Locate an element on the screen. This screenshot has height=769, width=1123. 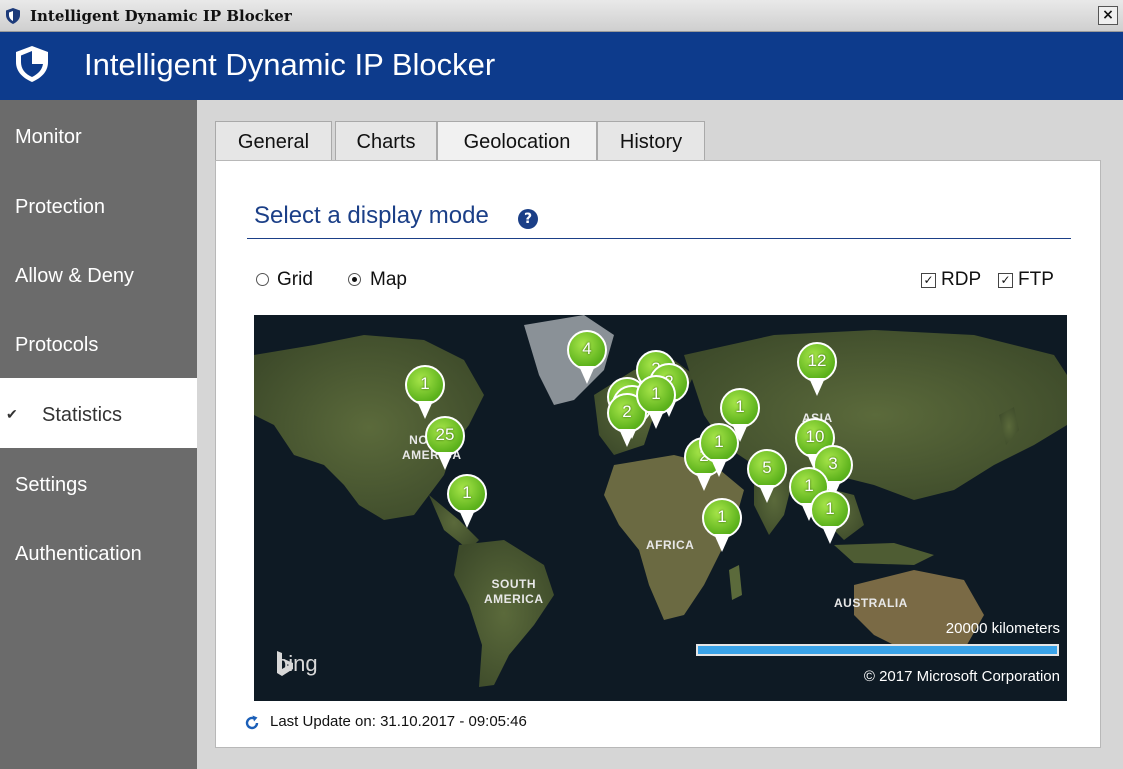
sidebar-item-protocols: Protocols is located at coordinates (98, 343).